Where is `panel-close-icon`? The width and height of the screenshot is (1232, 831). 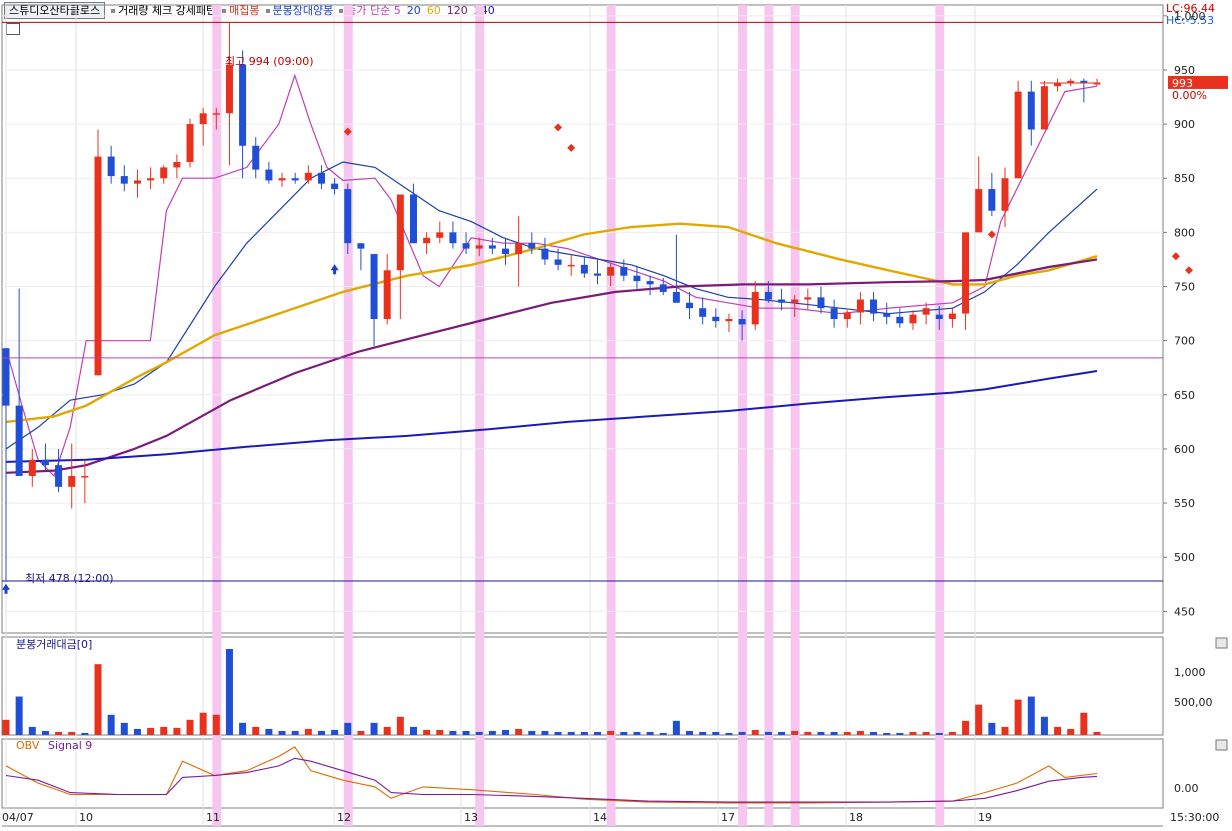
panel-close-icon is located at coordinates (1221, 745).